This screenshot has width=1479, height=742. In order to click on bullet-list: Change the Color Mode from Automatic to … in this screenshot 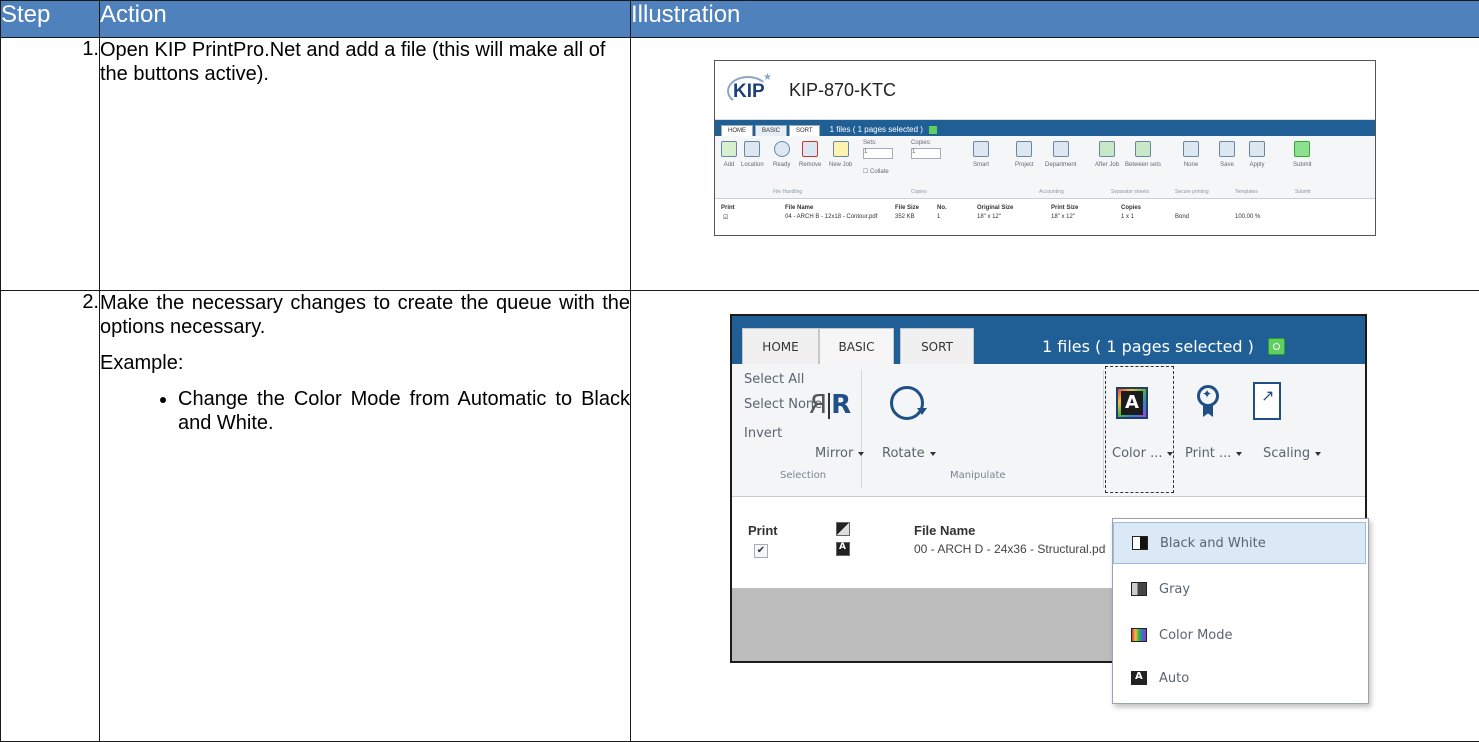, I will do `click(365, 411)`.